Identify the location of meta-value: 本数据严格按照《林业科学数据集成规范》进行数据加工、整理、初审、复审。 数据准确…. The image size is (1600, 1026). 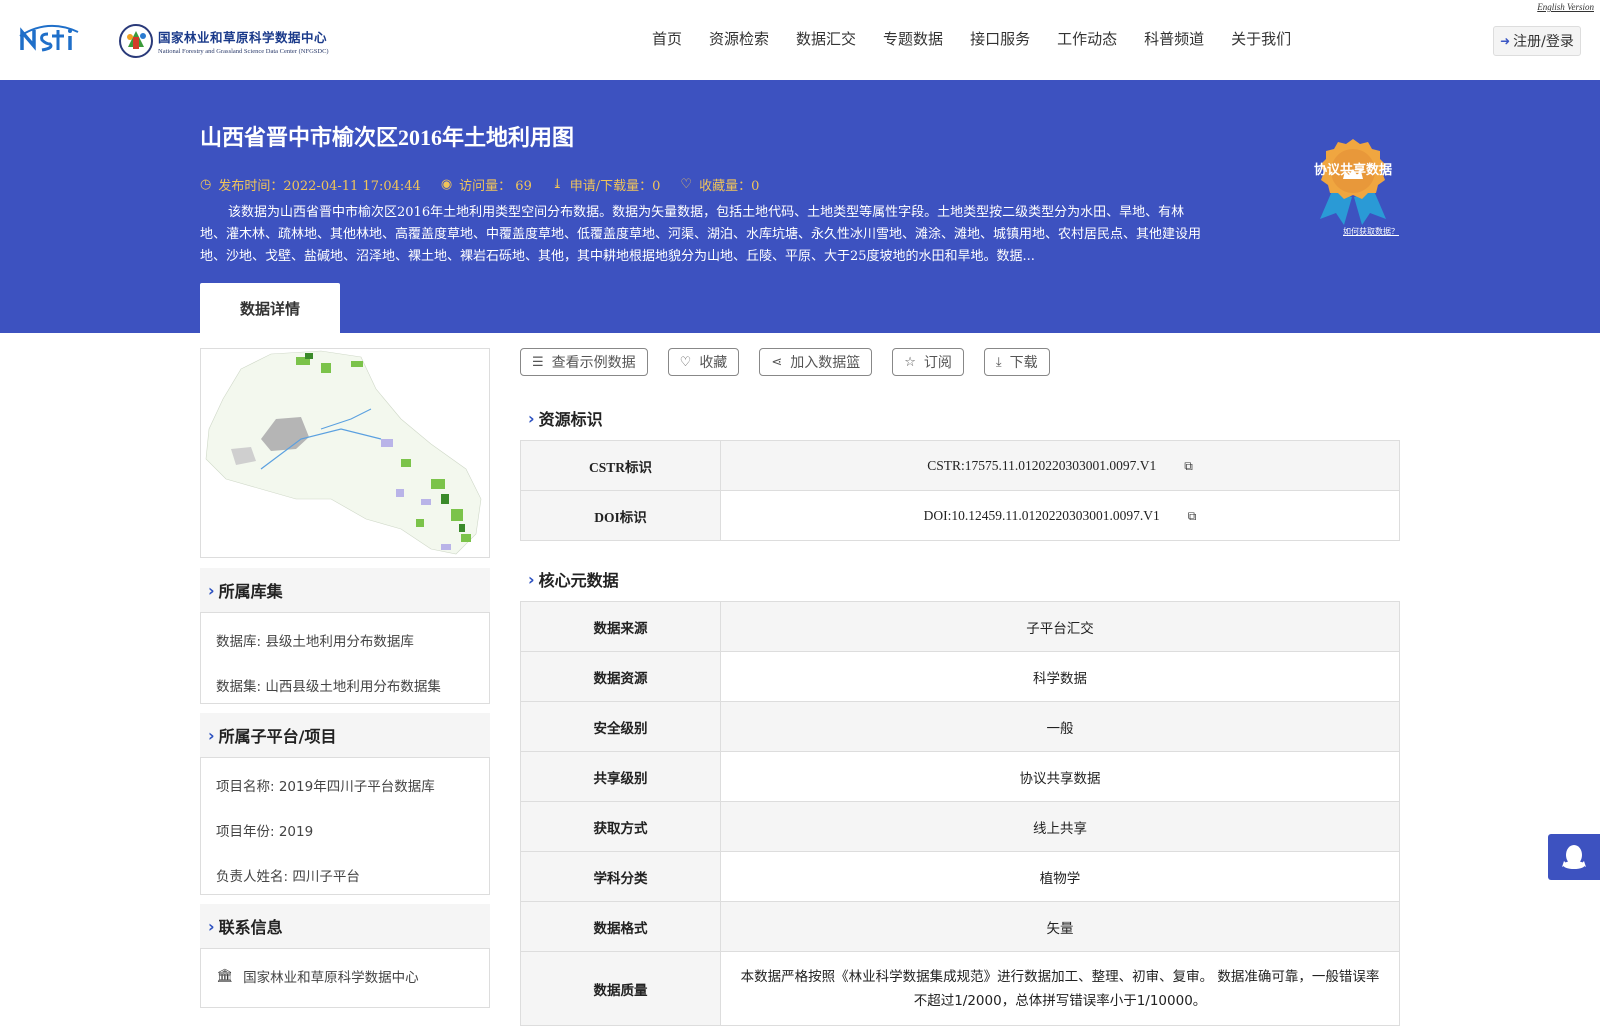
(1060, 988).